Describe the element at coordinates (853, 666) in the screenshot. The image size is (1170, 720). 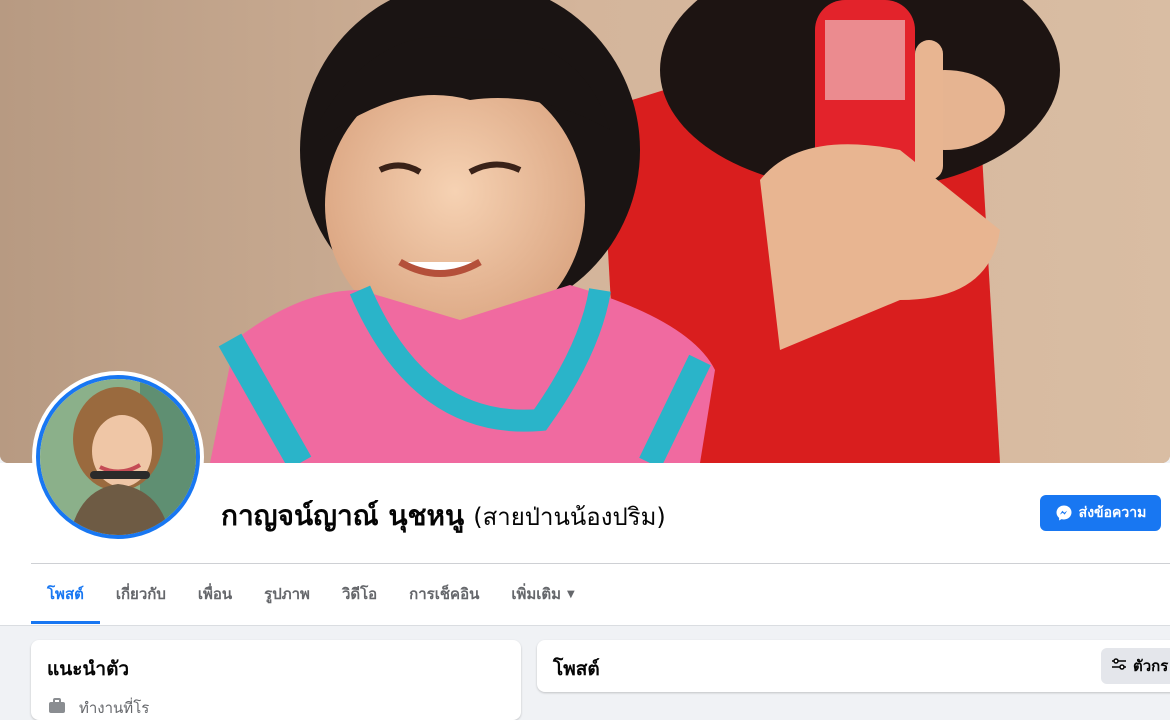
I see `posts-card: โพสต์ ตัวกร` at that location.